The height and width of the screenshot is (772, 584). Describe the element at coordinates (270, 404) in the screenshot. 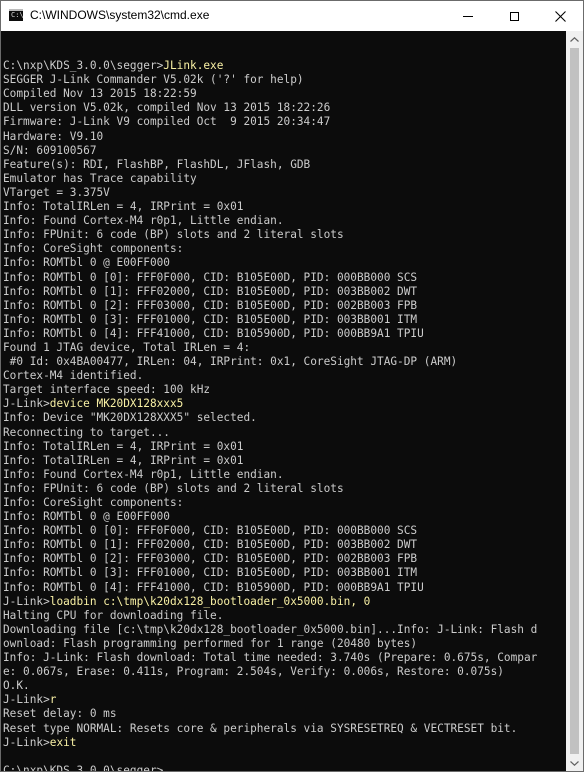

I see `console-line: J-Link>device MK20DX128xxx5` at that location.